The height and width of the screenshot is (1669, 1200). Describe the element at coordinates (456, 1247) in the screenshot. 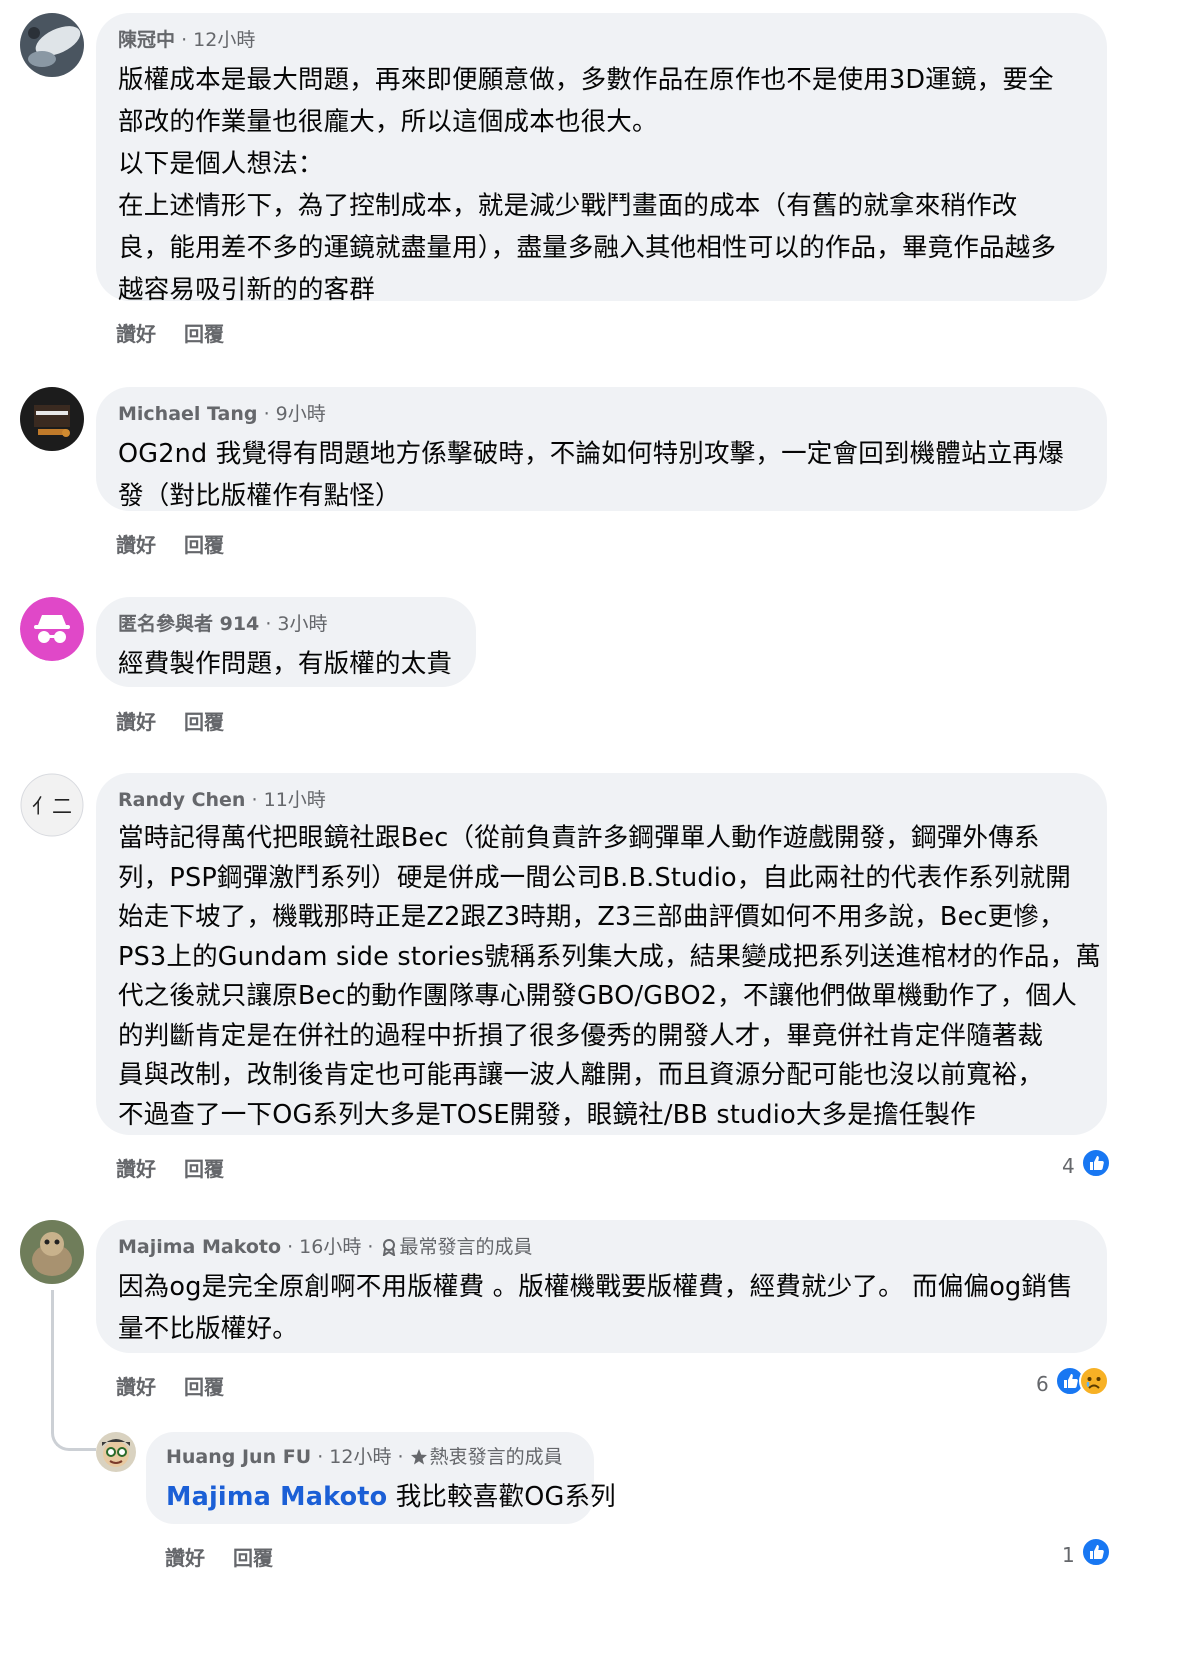

I see `member-badge: 最常發言的成員` at that location.